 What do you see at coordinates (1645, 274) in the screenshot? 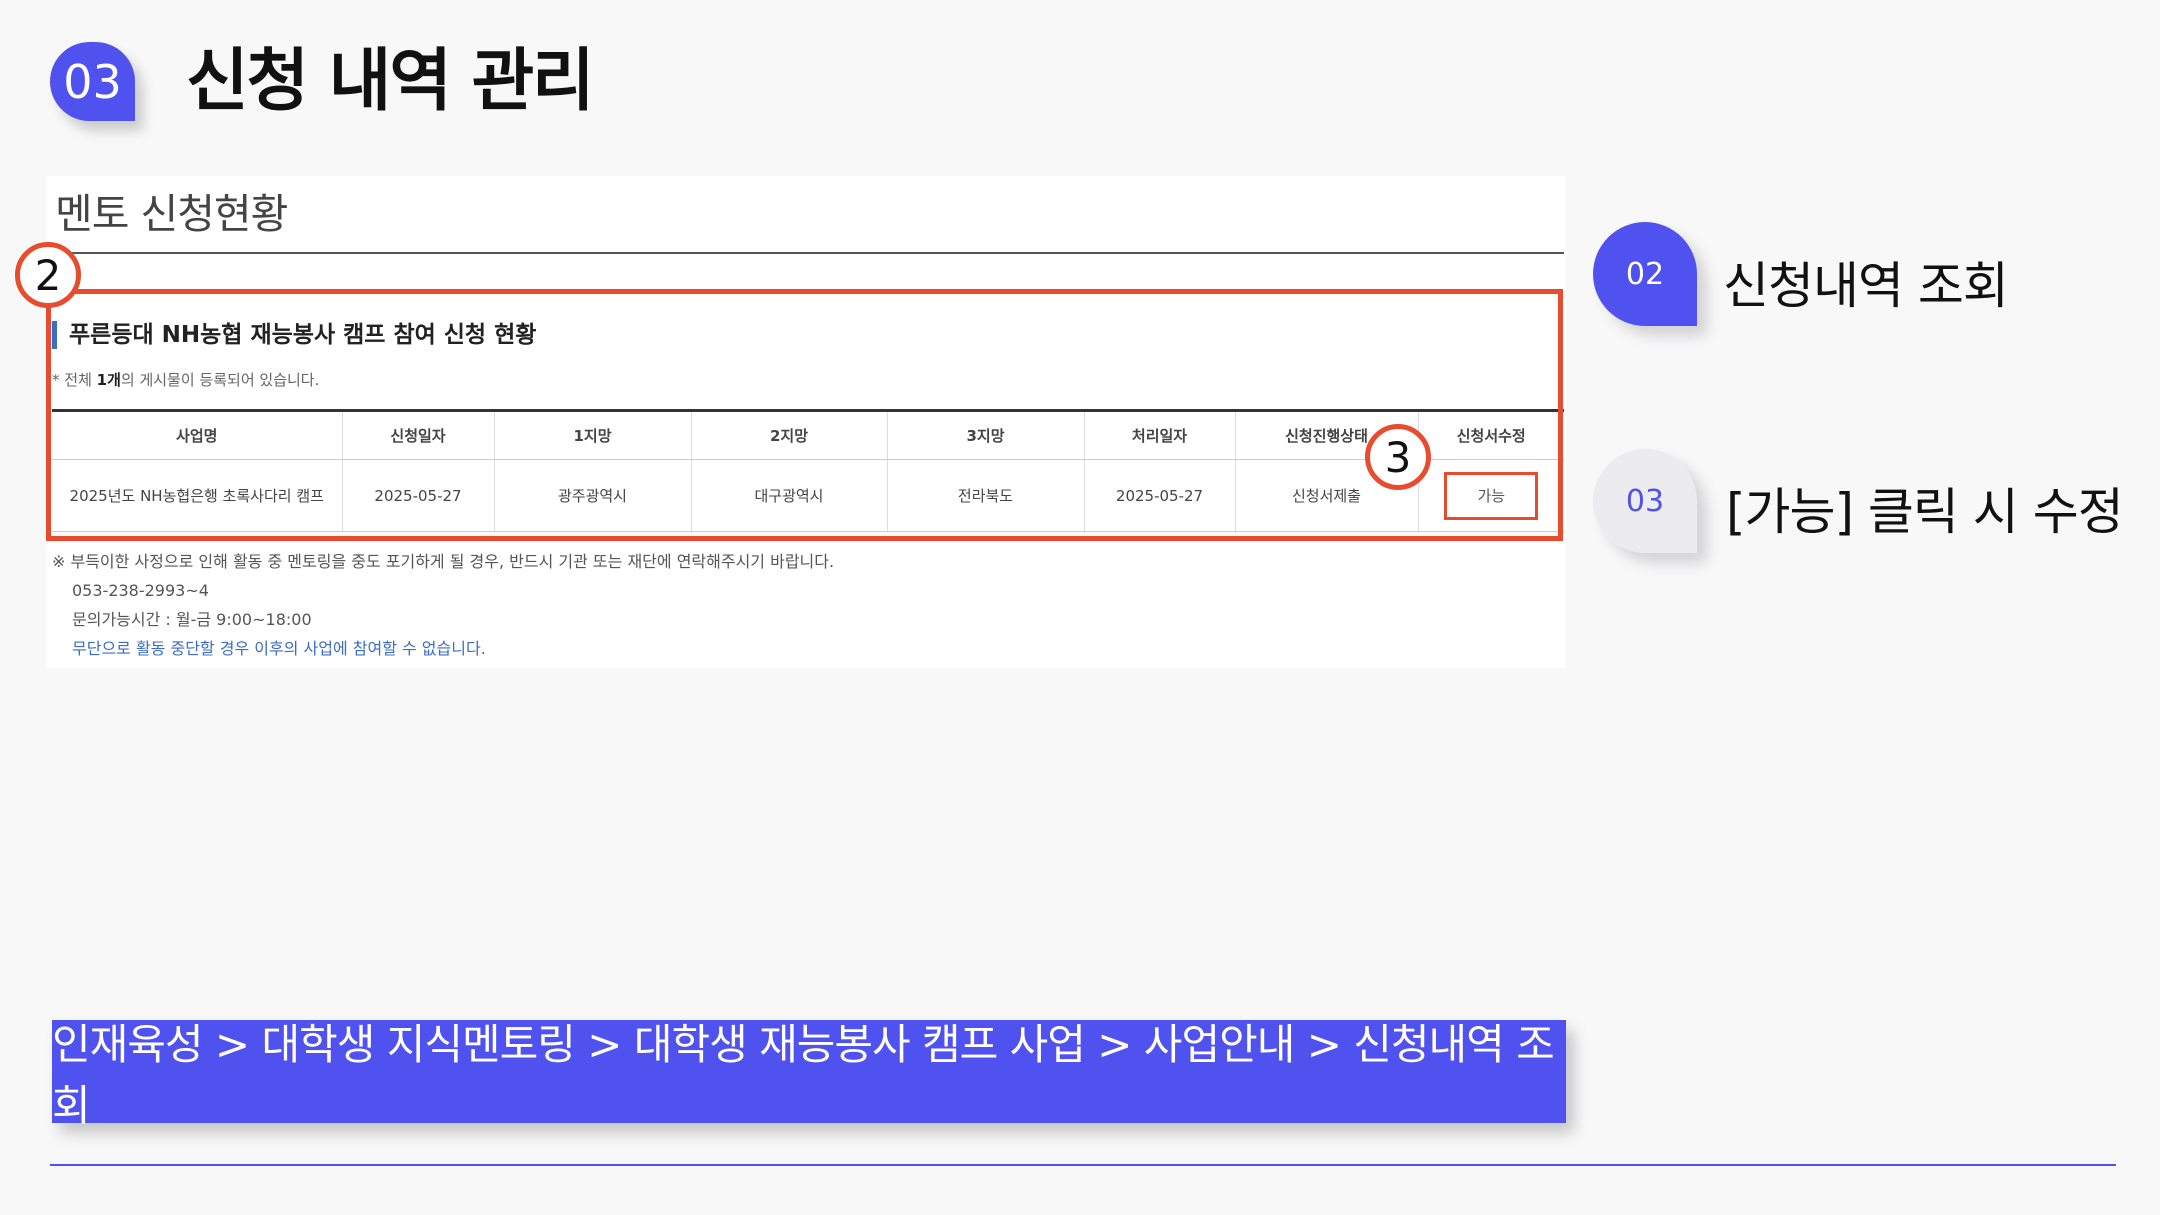
I see `step-badge-02: 02` at bounding box center [1645, 274].